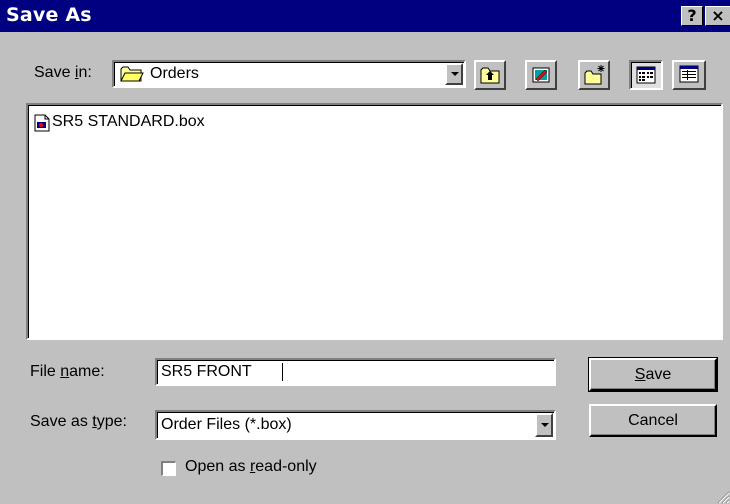 The width and height of the screenshot is (730, 504). I want to click on save-as-type-value: Order Files (*.box), so click(226, 424).